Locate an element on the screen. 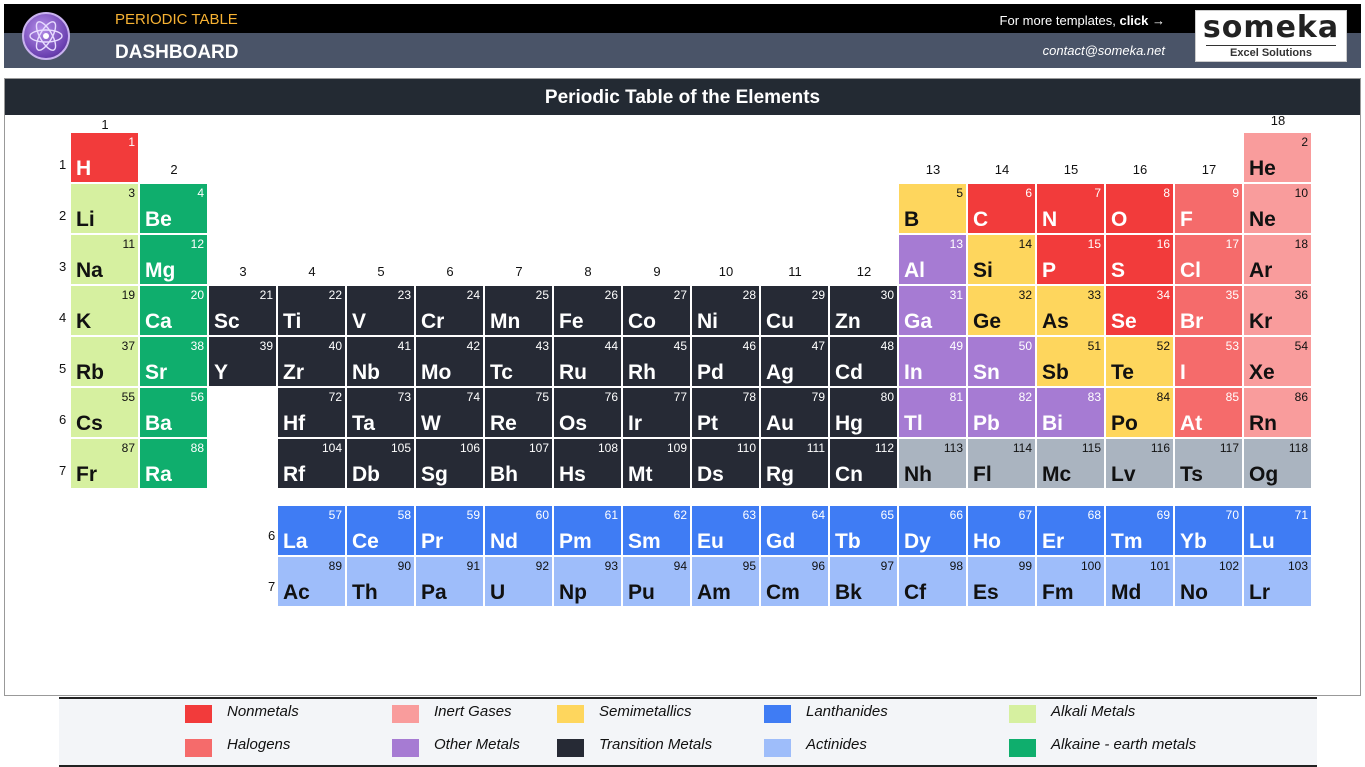 The width and height of the screenshot is (1365, 767). element-cell-y: 39 Y is located at coordinates (243, 362).